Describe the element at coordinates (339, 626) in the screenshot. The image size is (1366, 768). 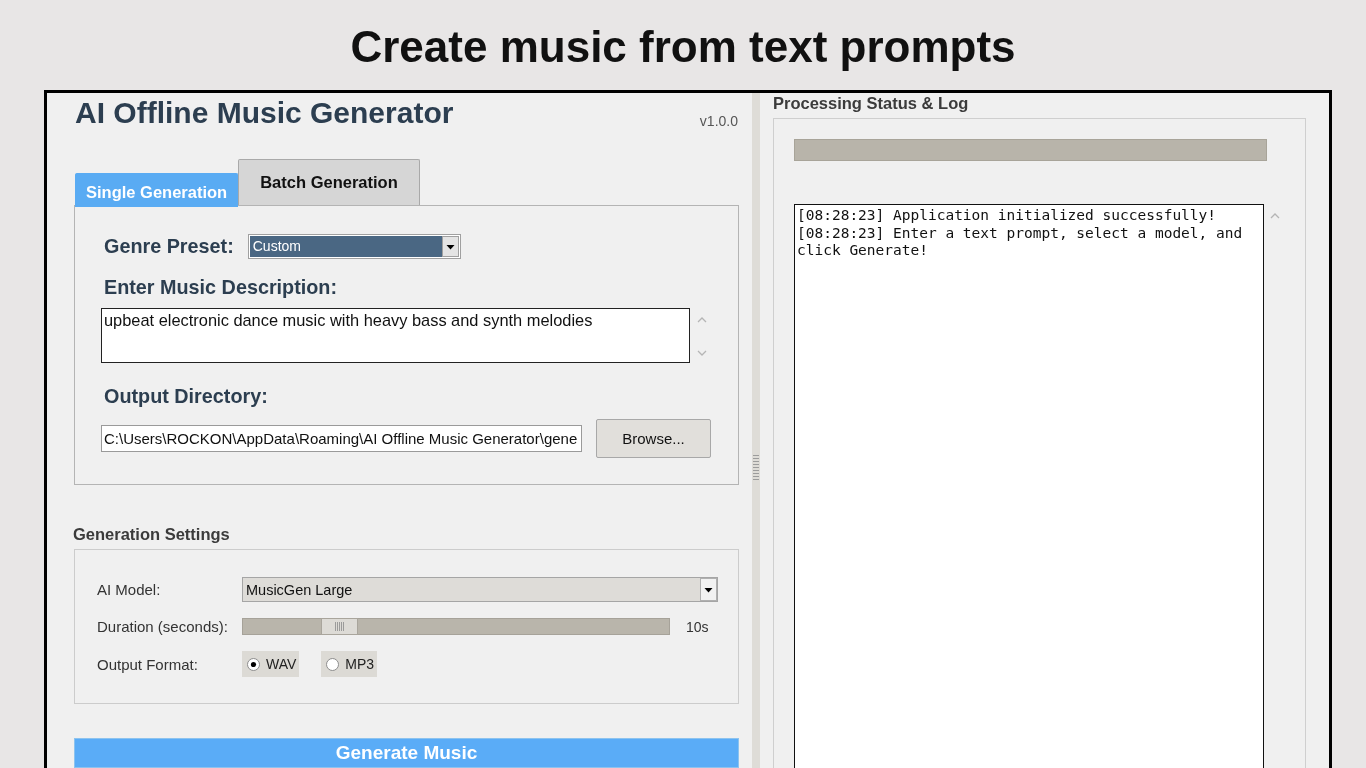
I see `slider-thumb` at that location.